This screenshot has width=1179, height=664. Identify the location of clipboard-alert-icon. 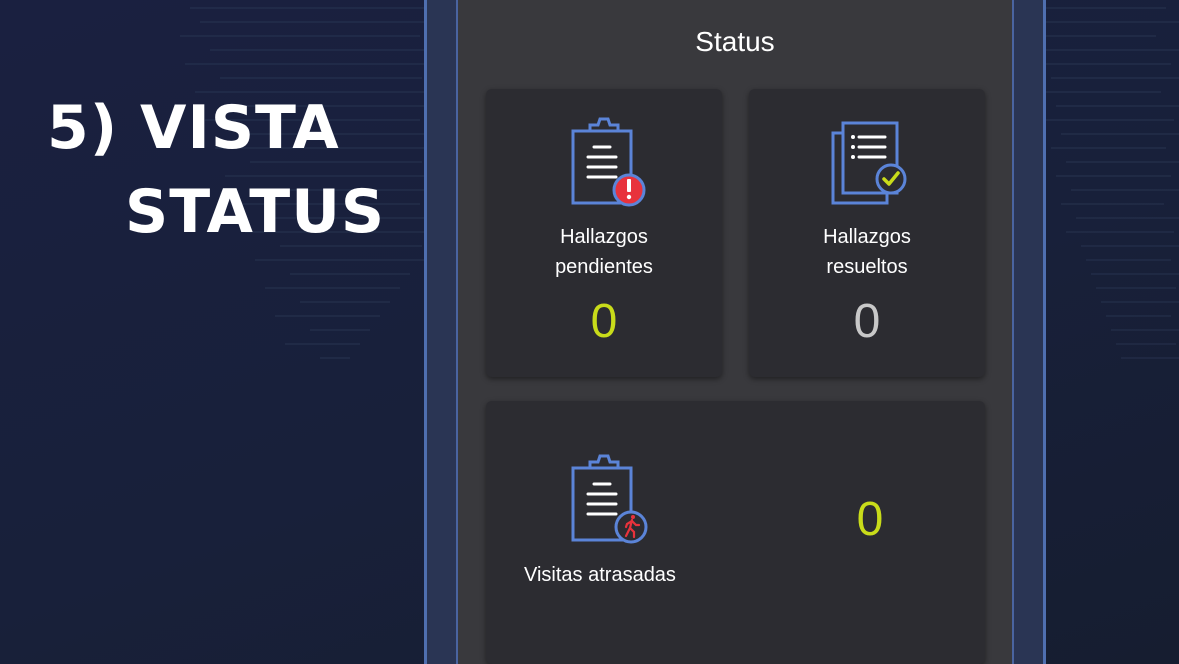
(608, 162).